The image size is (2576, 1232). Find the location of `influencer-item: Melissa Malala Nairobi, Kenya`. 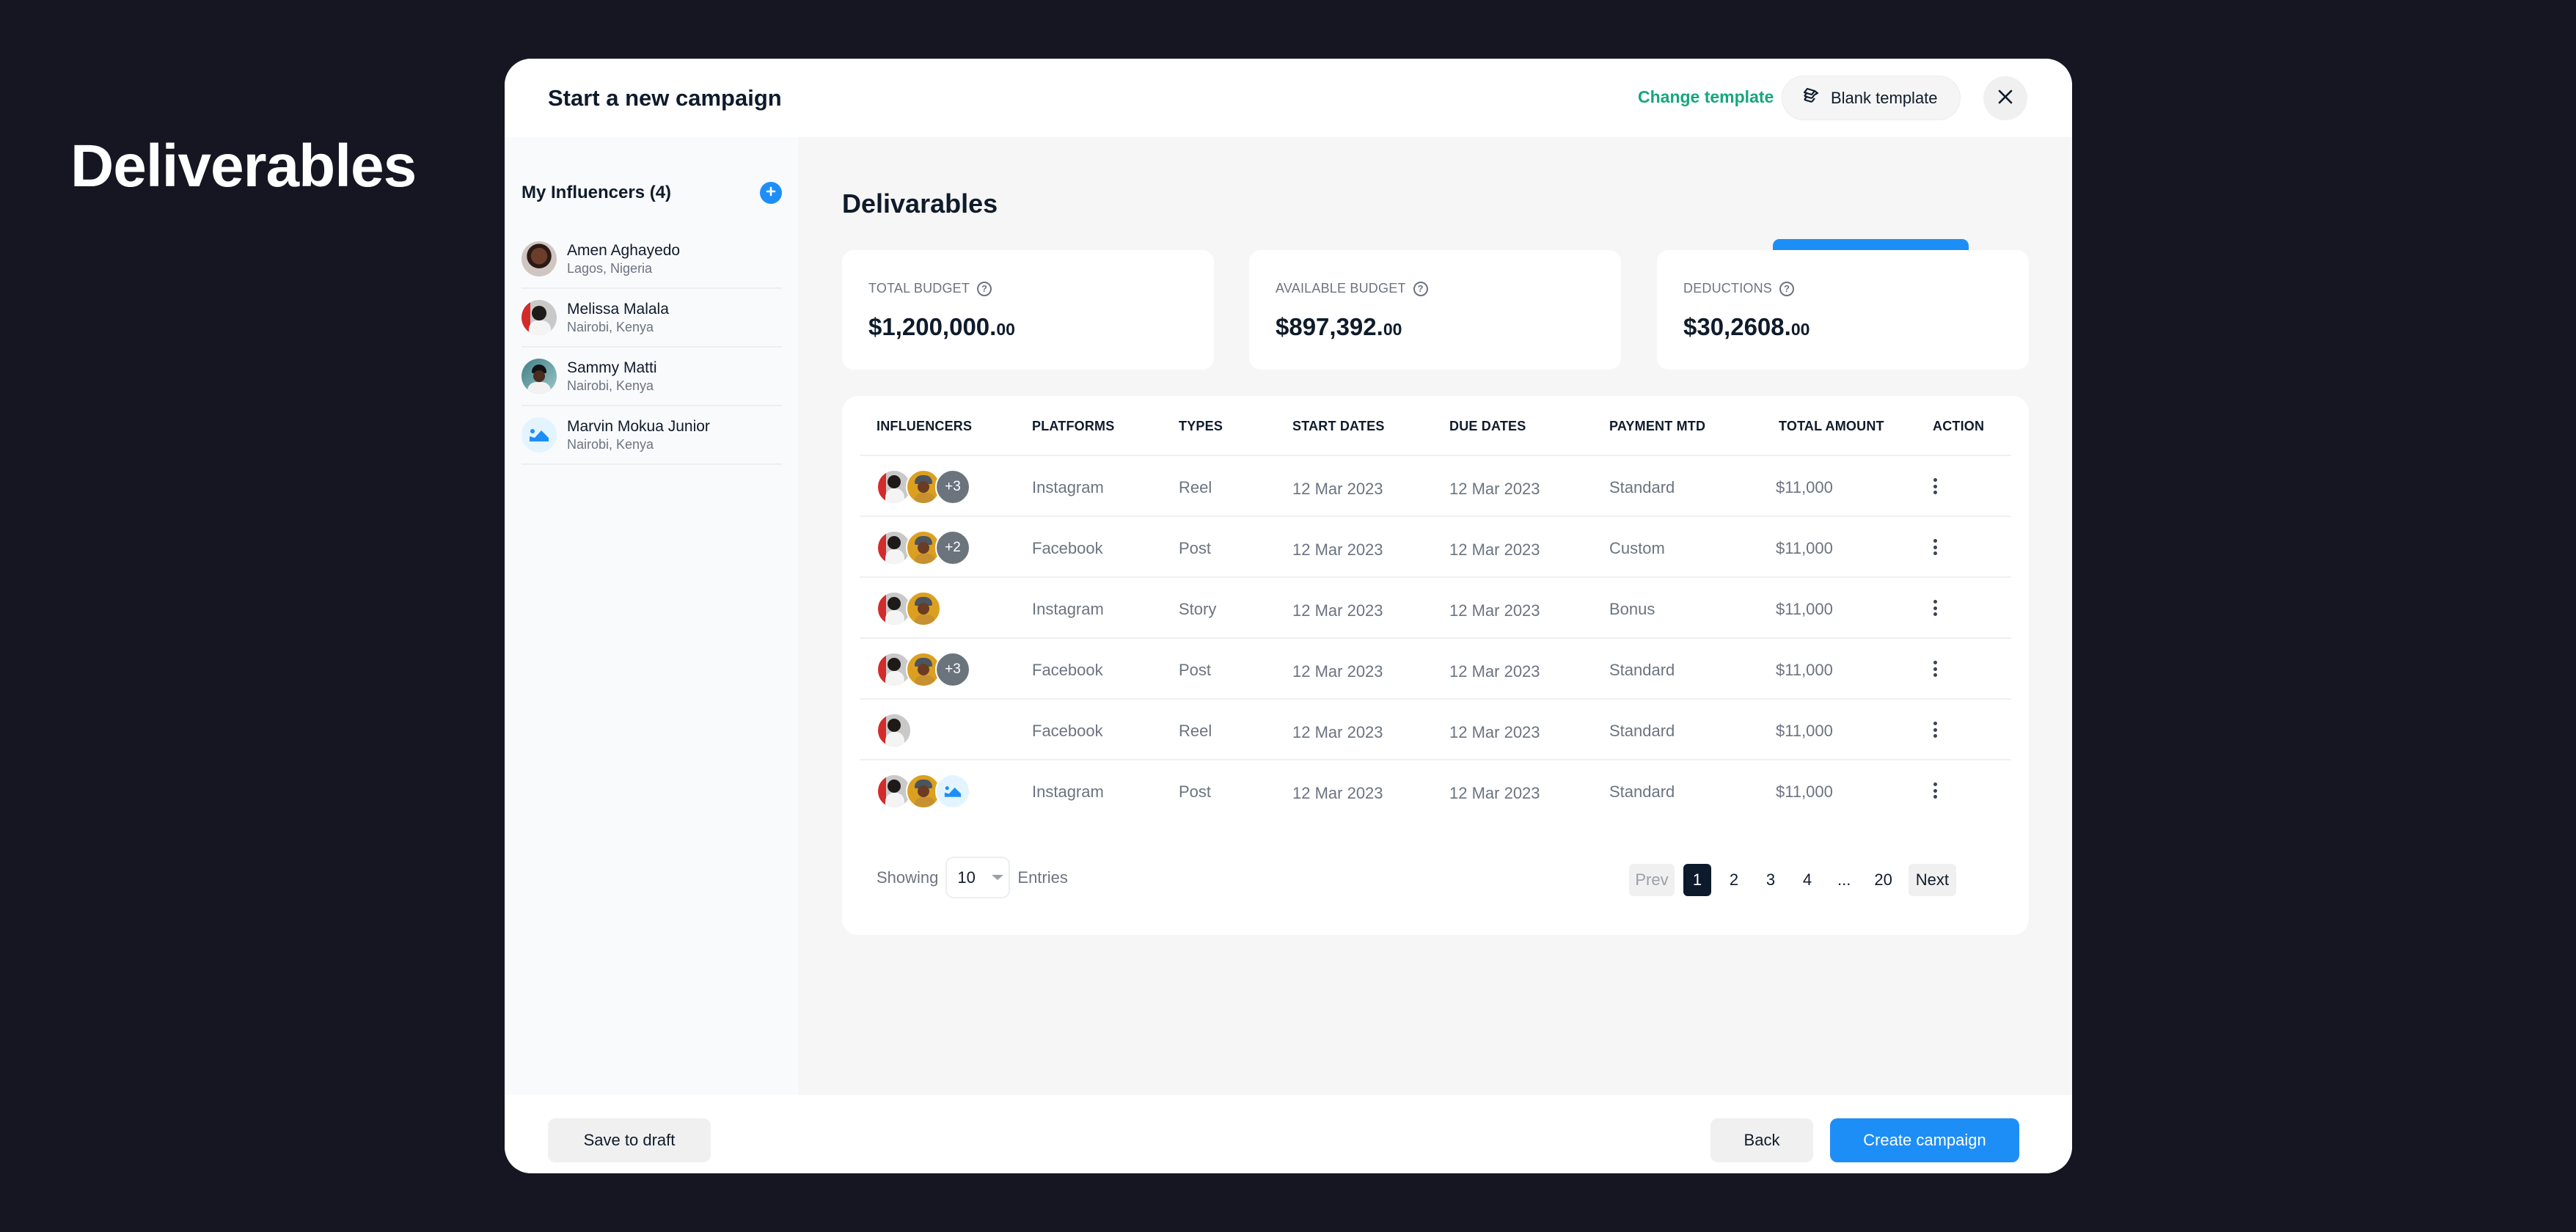

influencer-item: Melissa Malala Nairobi, Kenya is located at coordinates (652, 318).